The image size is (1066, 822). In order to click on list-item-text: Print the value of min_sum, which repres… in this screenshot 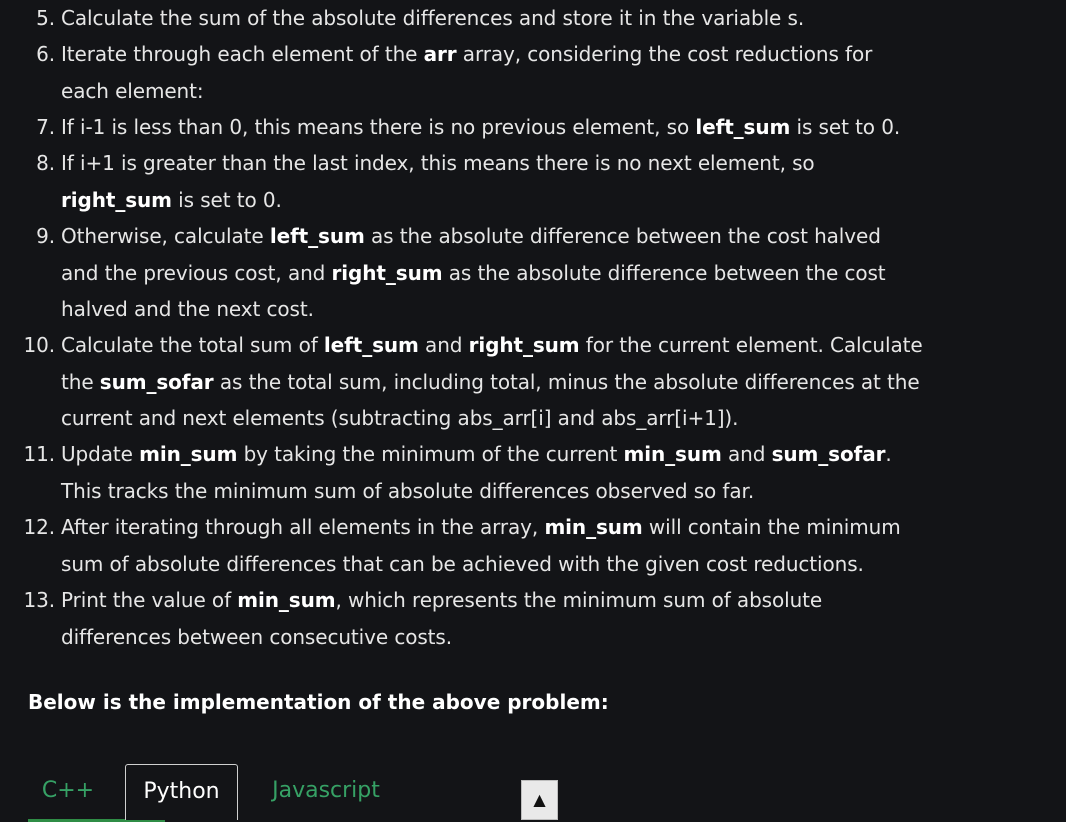, I will do `click(511, 618)`.